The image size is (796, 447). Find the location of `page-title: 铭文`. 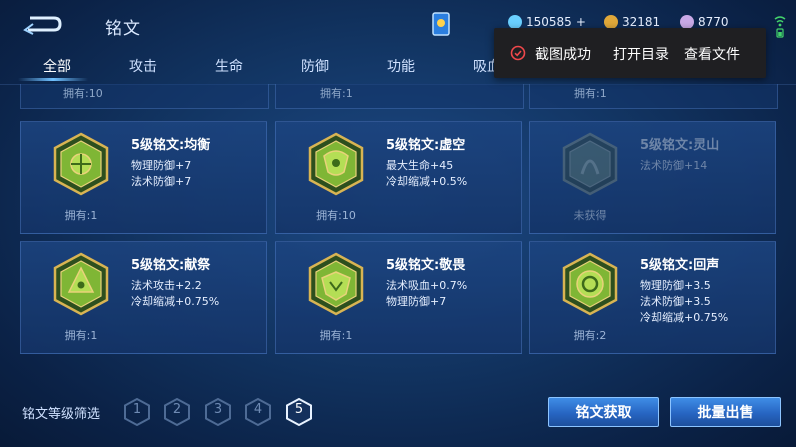

page-title: 铭文 is located at coordinates (123, 29).